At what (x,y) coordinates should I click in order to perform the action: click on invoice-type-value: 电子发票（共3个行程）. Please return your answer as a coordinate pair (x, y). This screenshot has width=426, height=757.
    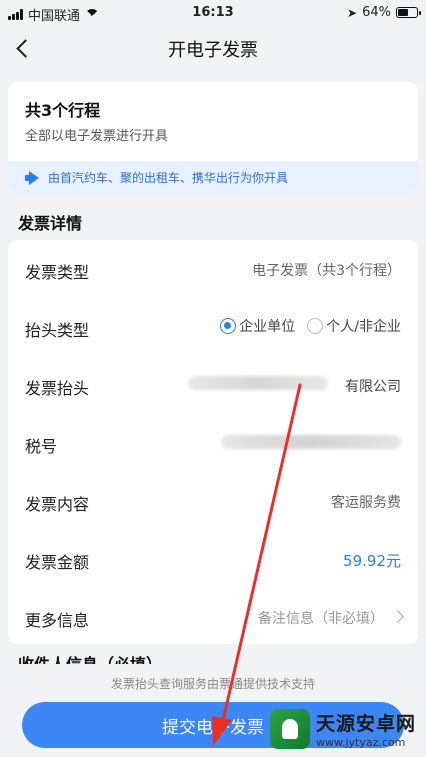
    Looking at the image, I should click on (326, 271).